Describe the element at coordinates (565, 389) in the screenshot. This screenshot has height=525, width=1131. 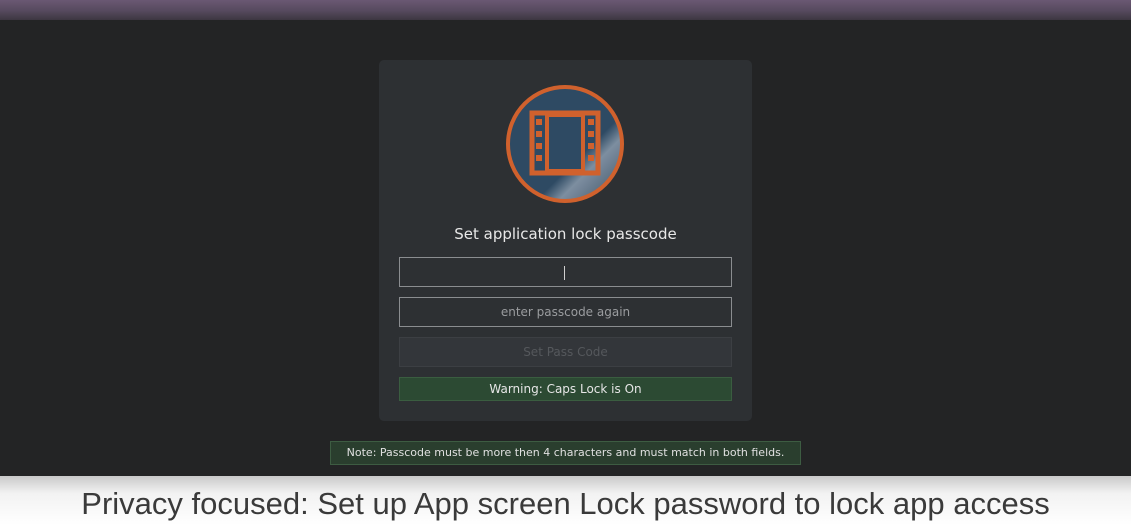
I see `caps-lock-warning: Warning: Caps Lock is On` at that location.